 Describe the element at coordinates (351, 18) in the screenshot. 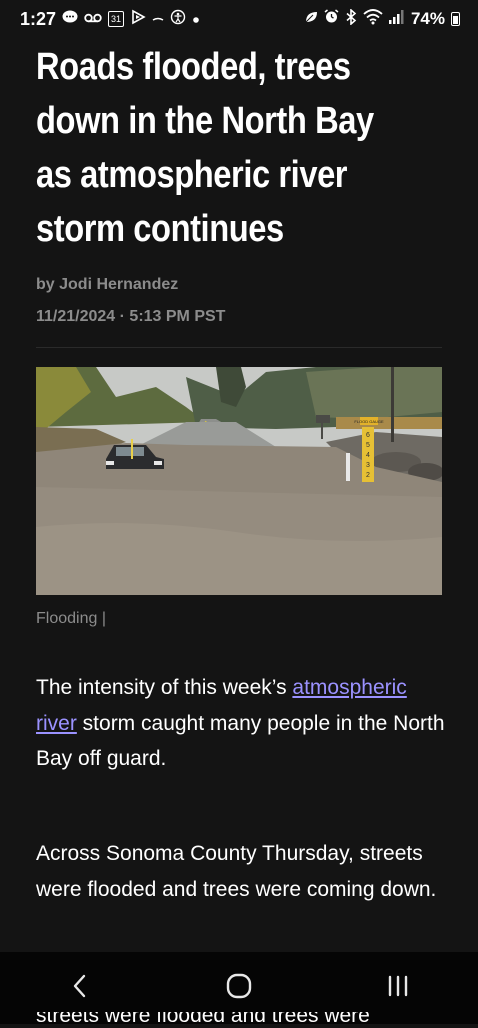

I see `bluetooth-icon` at that location.